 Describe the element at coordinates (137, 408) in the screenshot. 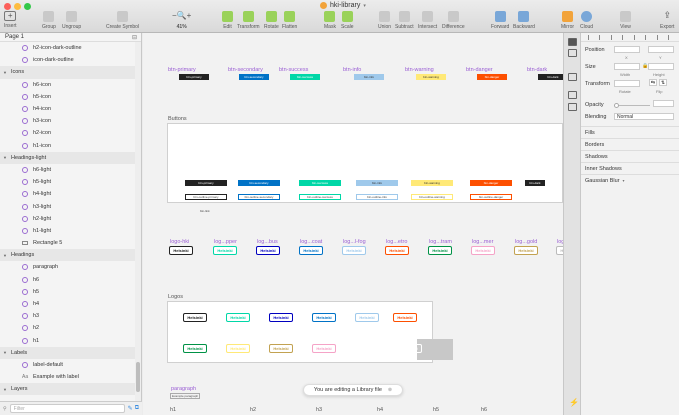

I see `export-layer-icon: ⧉` at that location.